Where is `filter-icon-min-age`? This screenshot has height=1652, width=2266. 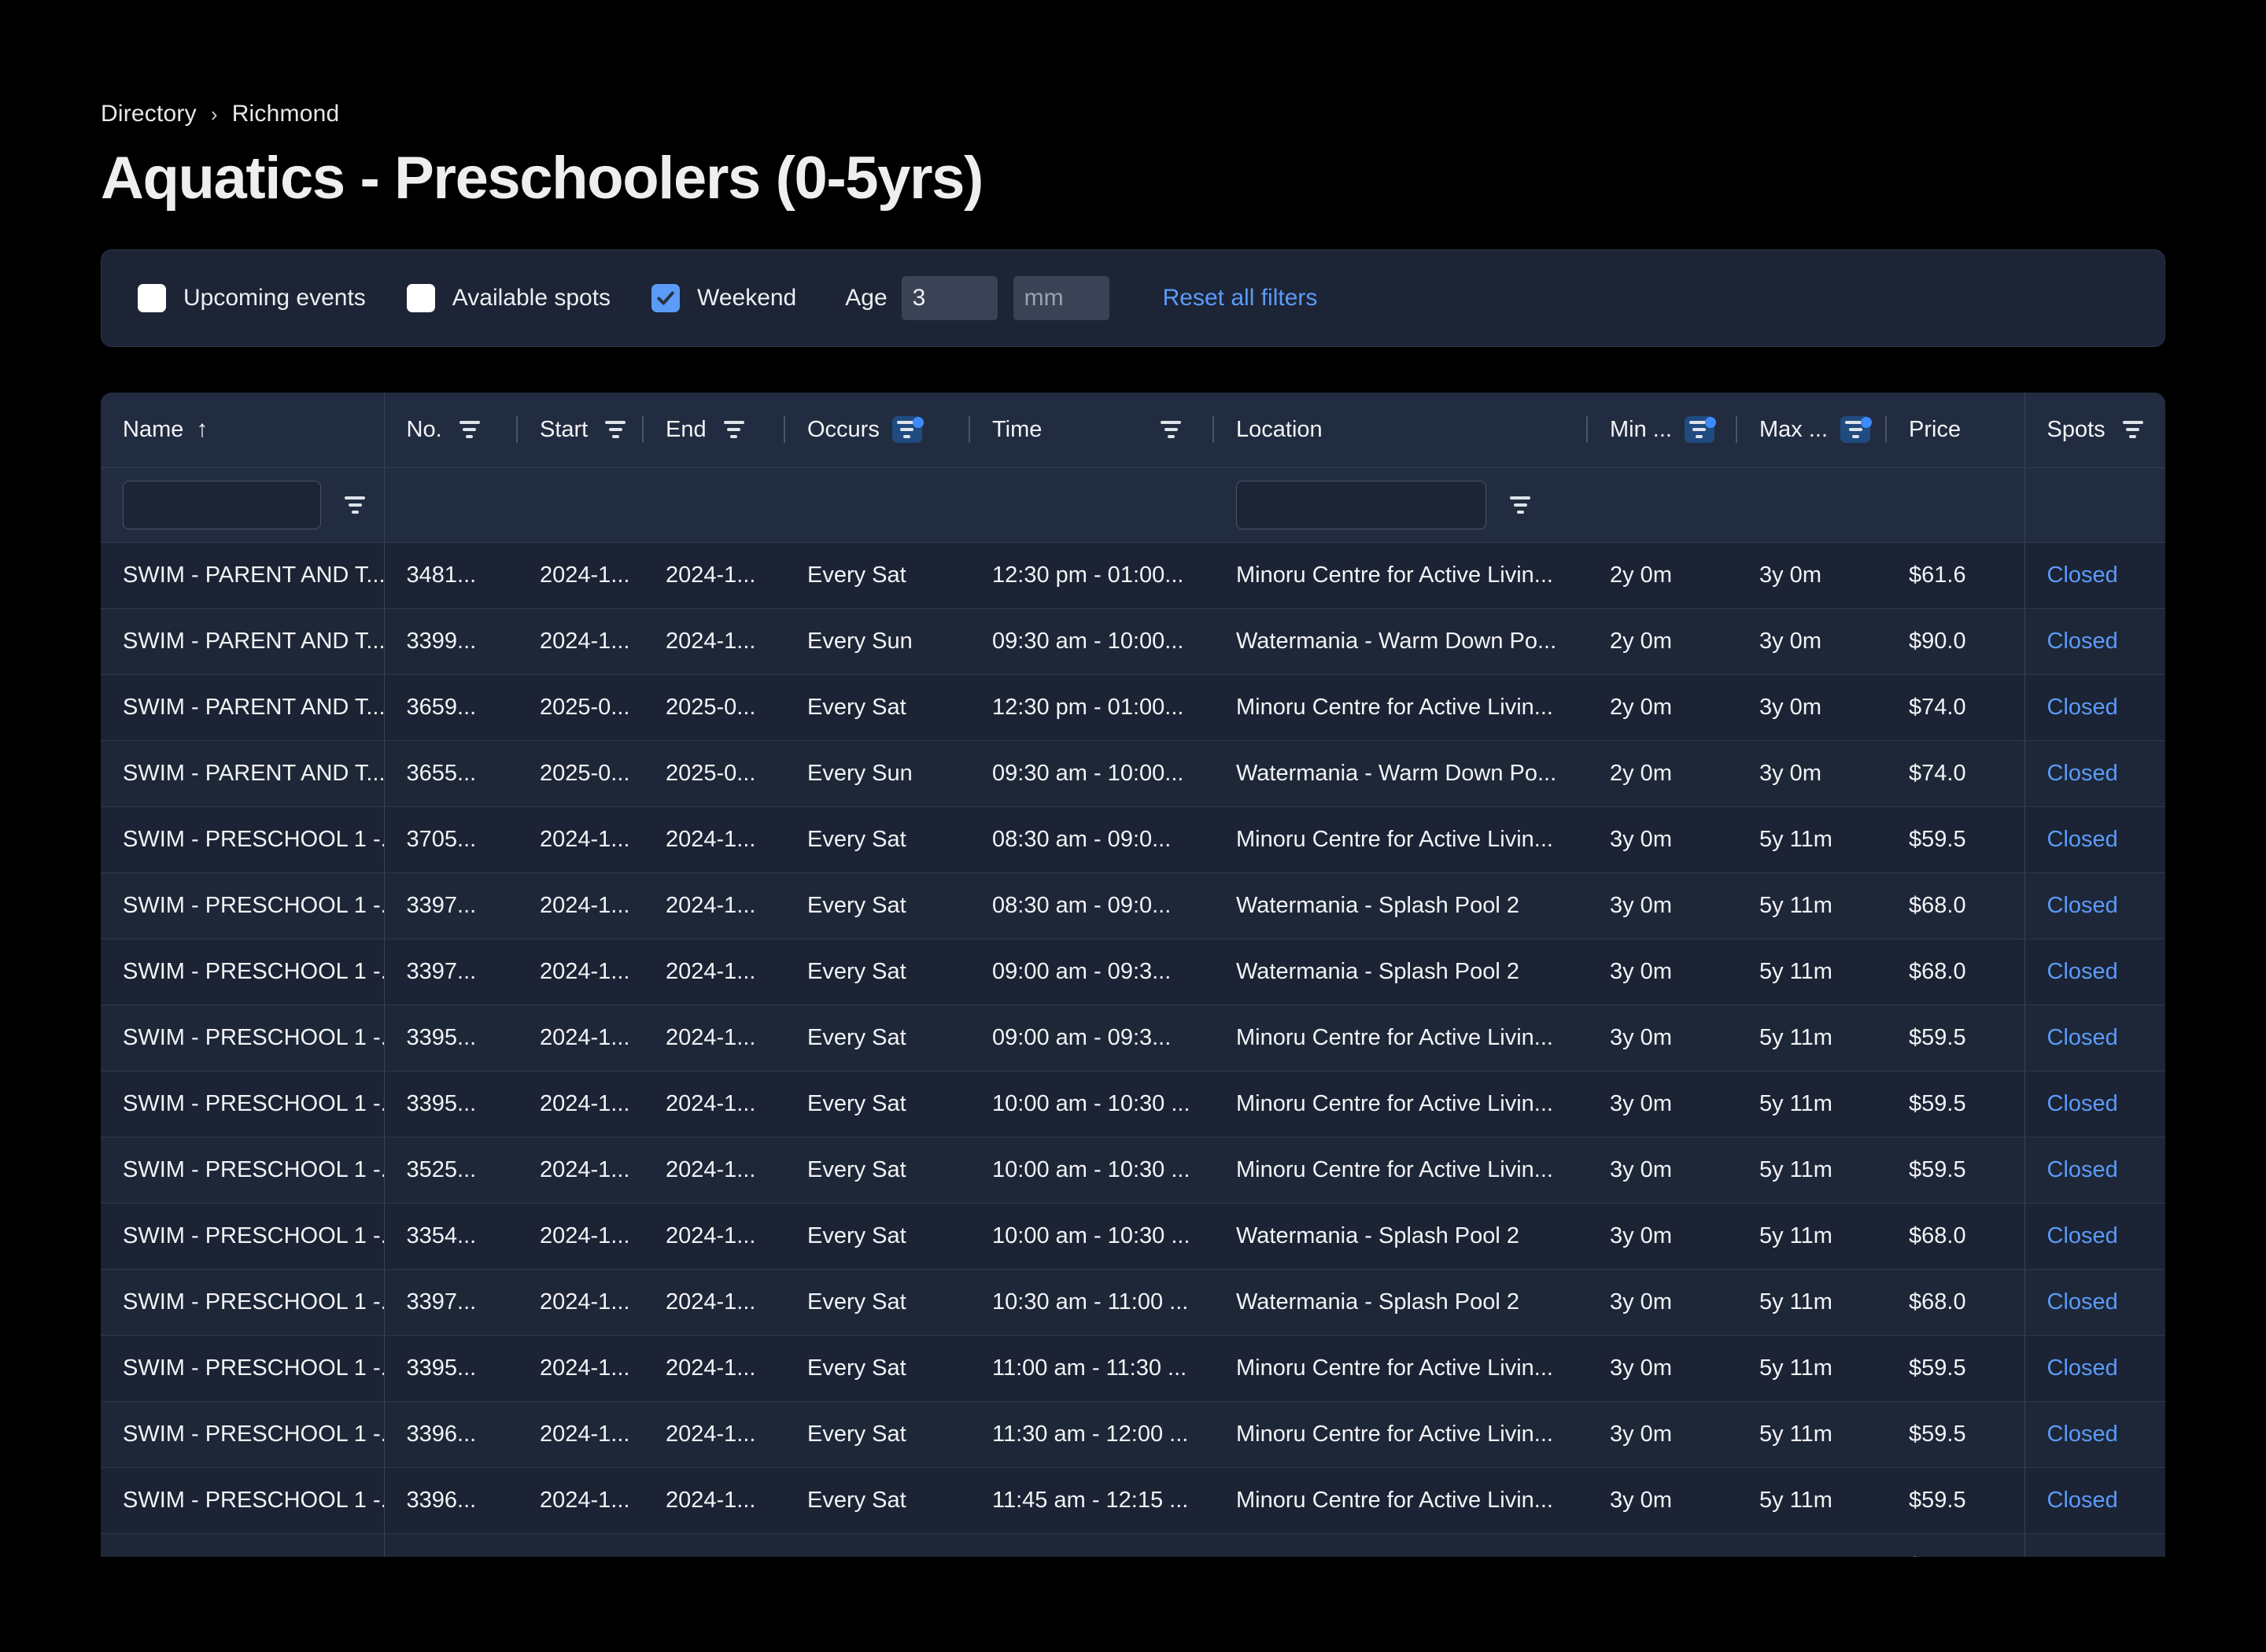
filter-icon-min-age is located at coordinates (1700, 430).